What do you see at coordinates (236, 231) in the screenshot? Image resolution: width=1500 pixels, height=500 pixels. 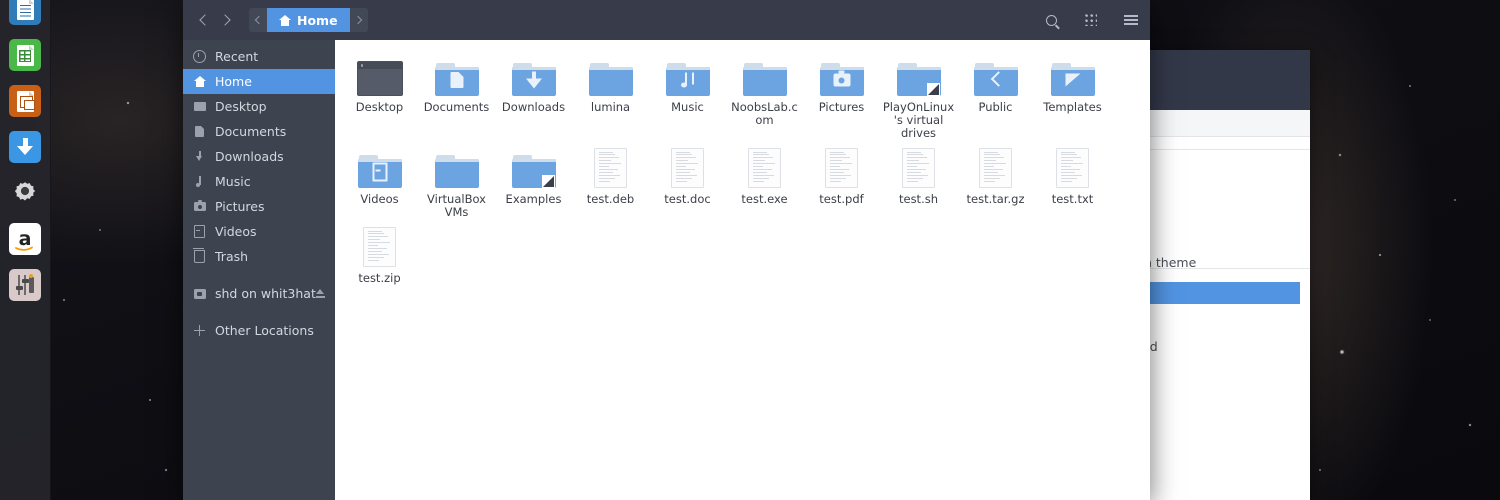 I see `sidebar-item-label: Videos` at bounding box center [236, 231].